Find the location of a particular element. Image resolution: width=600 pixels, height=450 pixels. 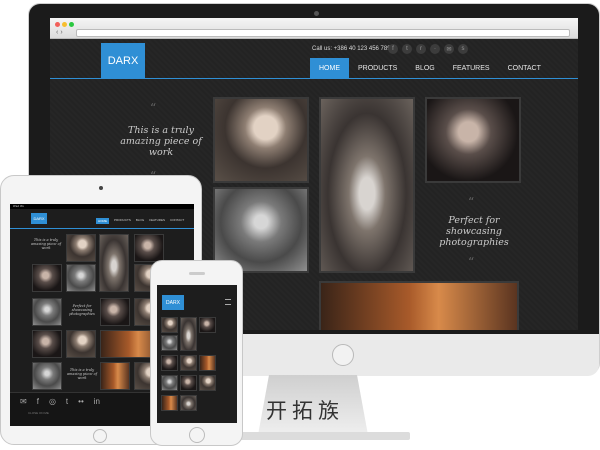

menu-products: PRODUCTS is located at coordinates (377, 68).